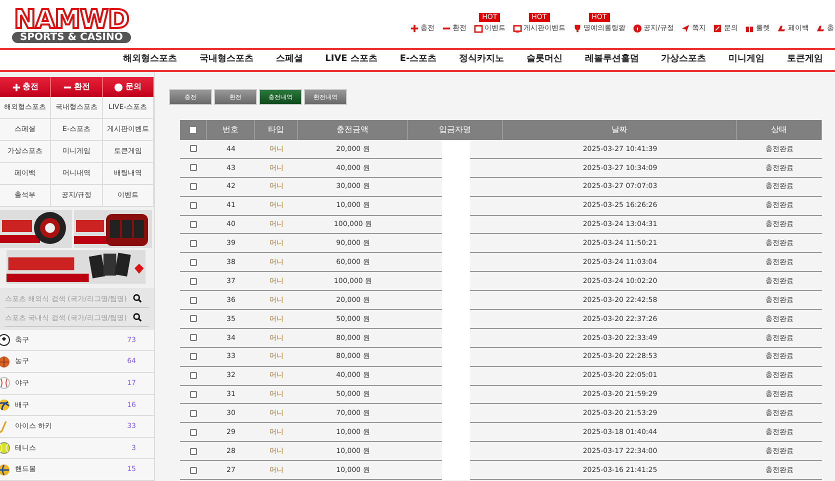 The image size is (835, 481). Describe the element at coordinates (351, 60) in the screenshot. I see `nav-link: LIVE 스포츠` at that location.